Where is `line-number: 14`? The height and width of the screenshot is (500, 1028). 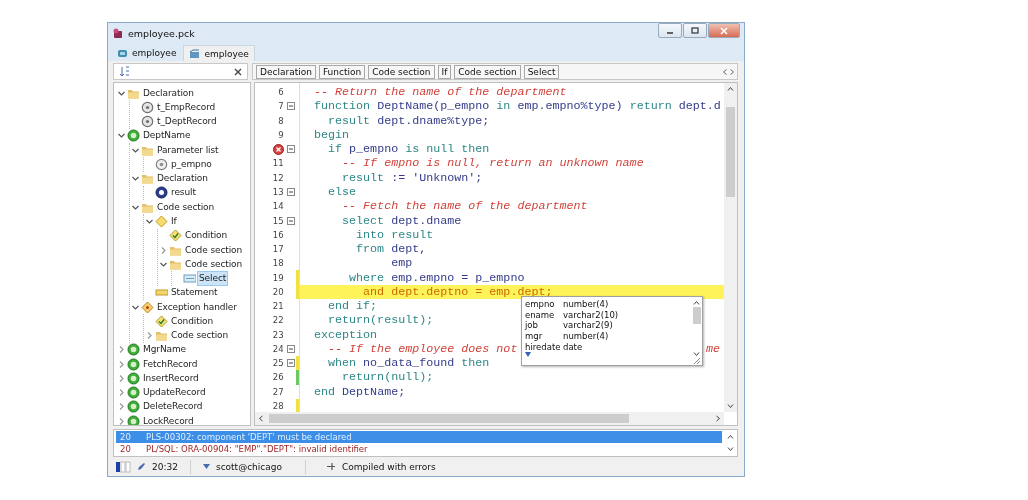
line-number: 14 is located at coordinates (278, 206).